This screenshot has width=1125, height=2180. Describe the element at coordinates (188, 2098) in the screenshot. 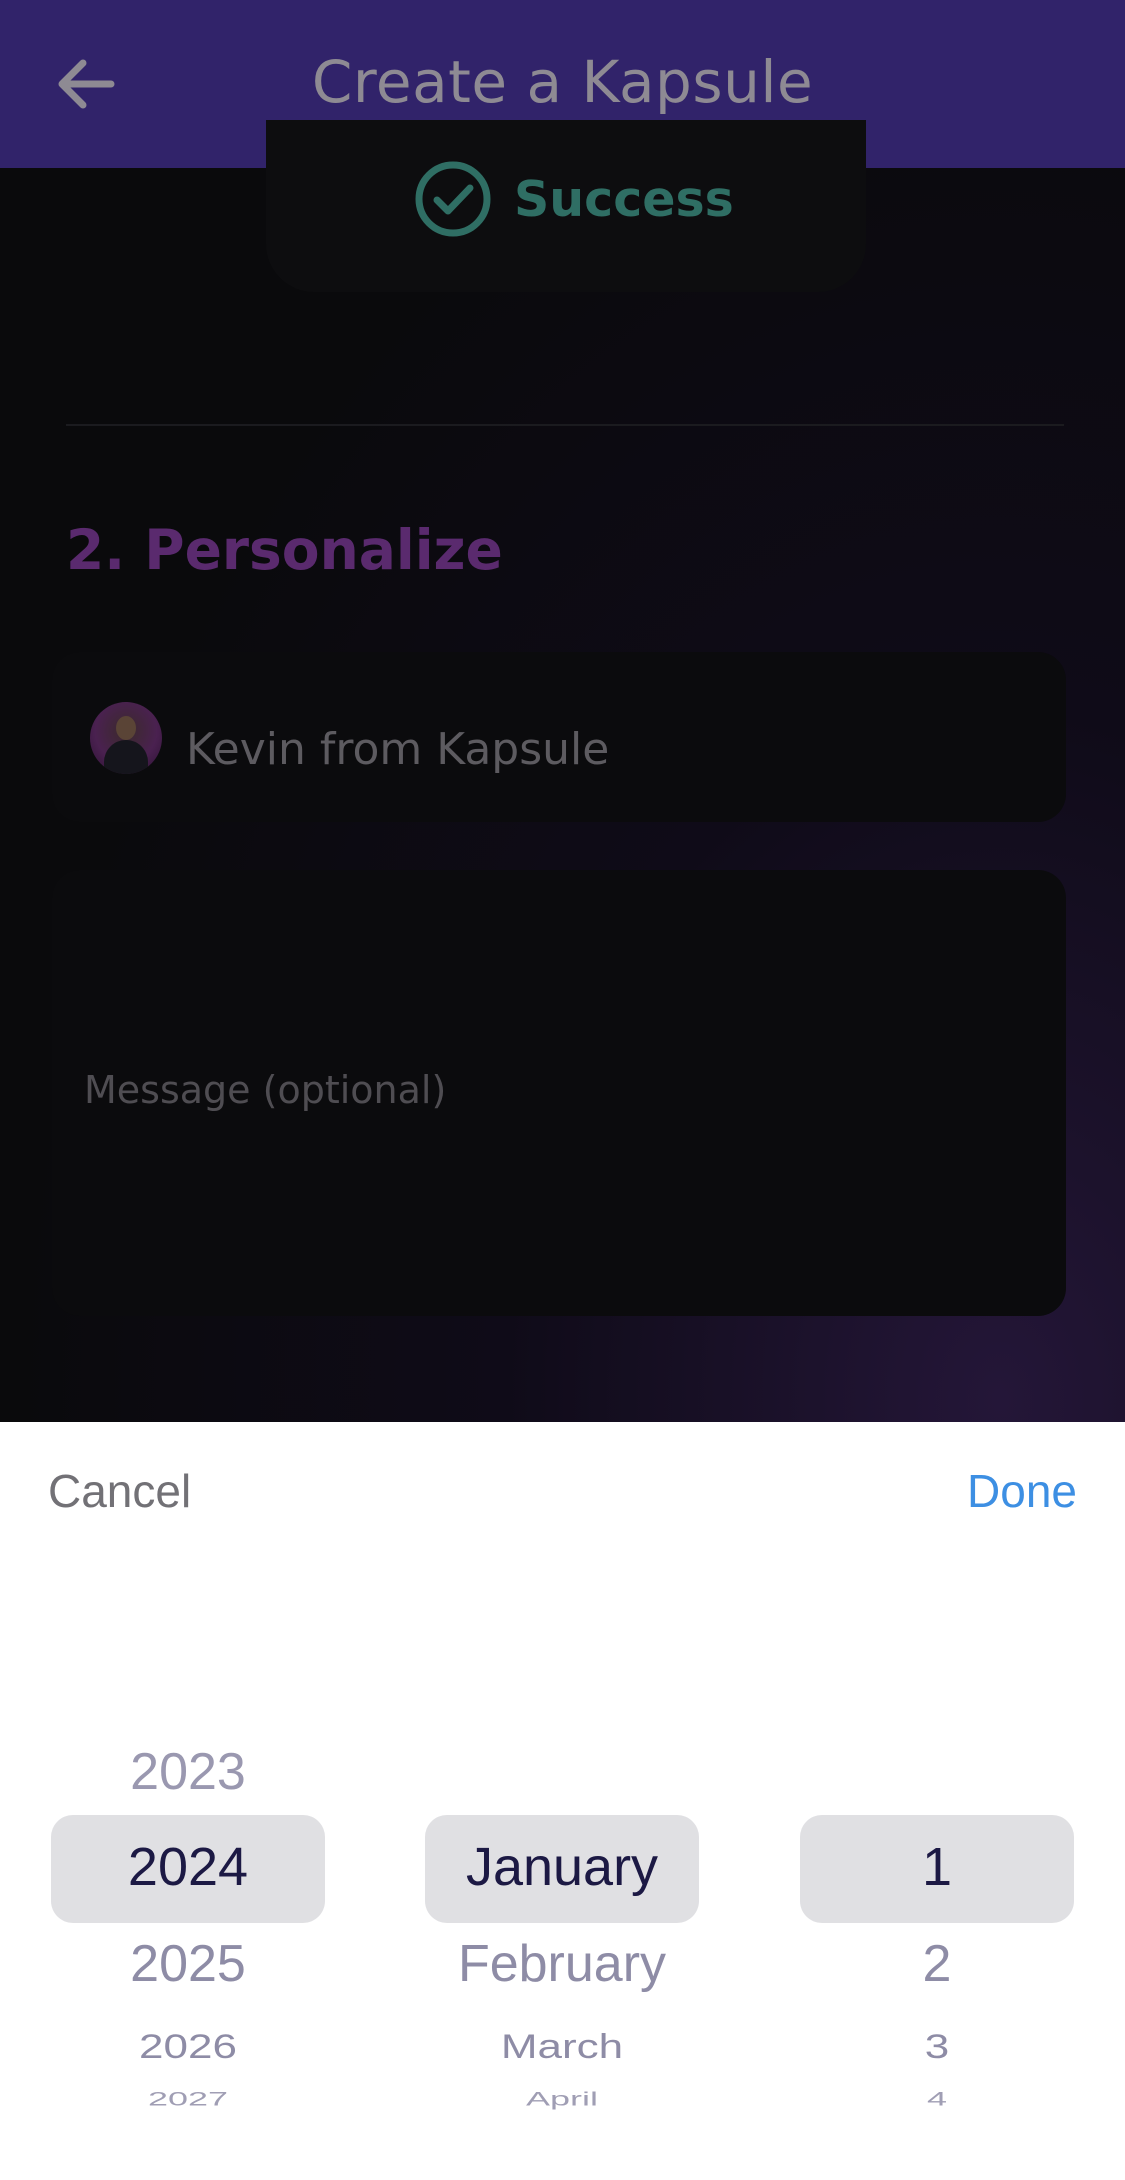

I see `year-option: 2027` at that location.